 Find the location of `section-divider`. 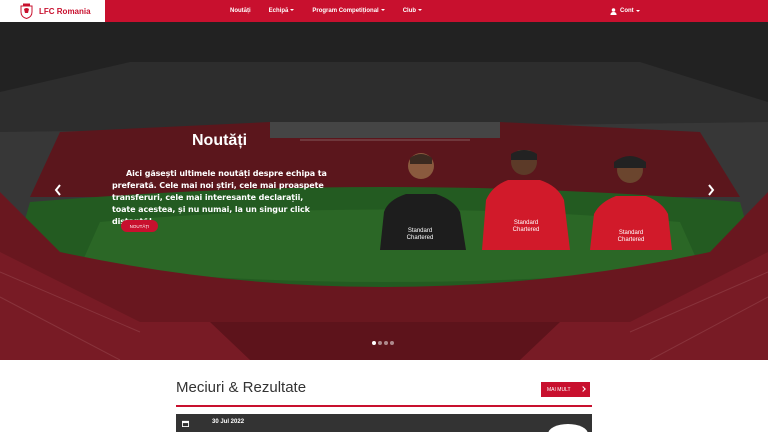

section-divider is located at coordinates (384, 406).